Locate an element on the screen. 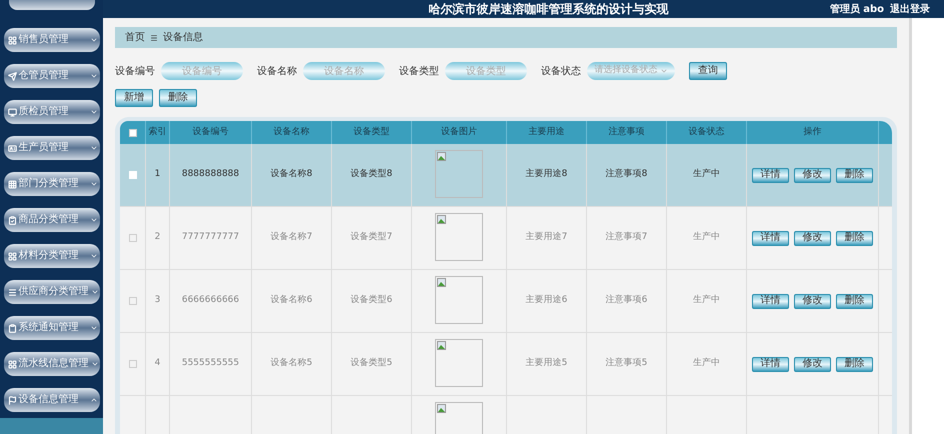  sidebar-item: 销售员管理 is located at coordinates (52, 40).